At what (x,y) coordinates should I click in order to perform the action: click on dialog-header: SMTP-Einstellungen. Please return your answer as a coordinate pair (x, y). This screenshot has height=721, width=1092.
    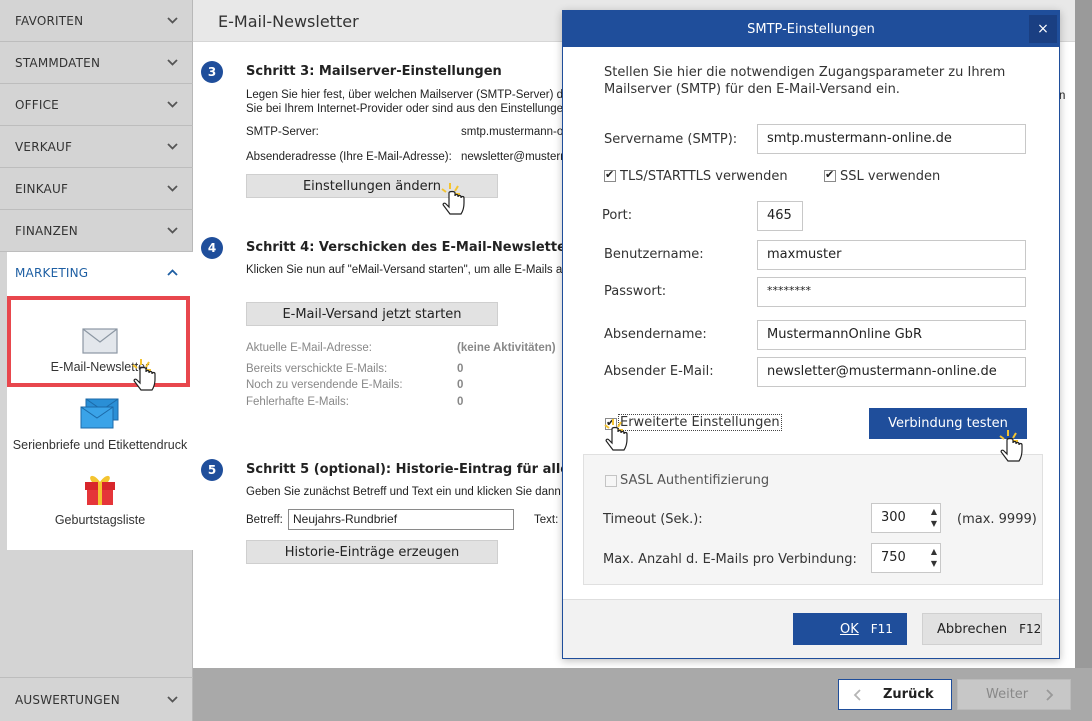
    Looking at the image, I should click on (811, 29).